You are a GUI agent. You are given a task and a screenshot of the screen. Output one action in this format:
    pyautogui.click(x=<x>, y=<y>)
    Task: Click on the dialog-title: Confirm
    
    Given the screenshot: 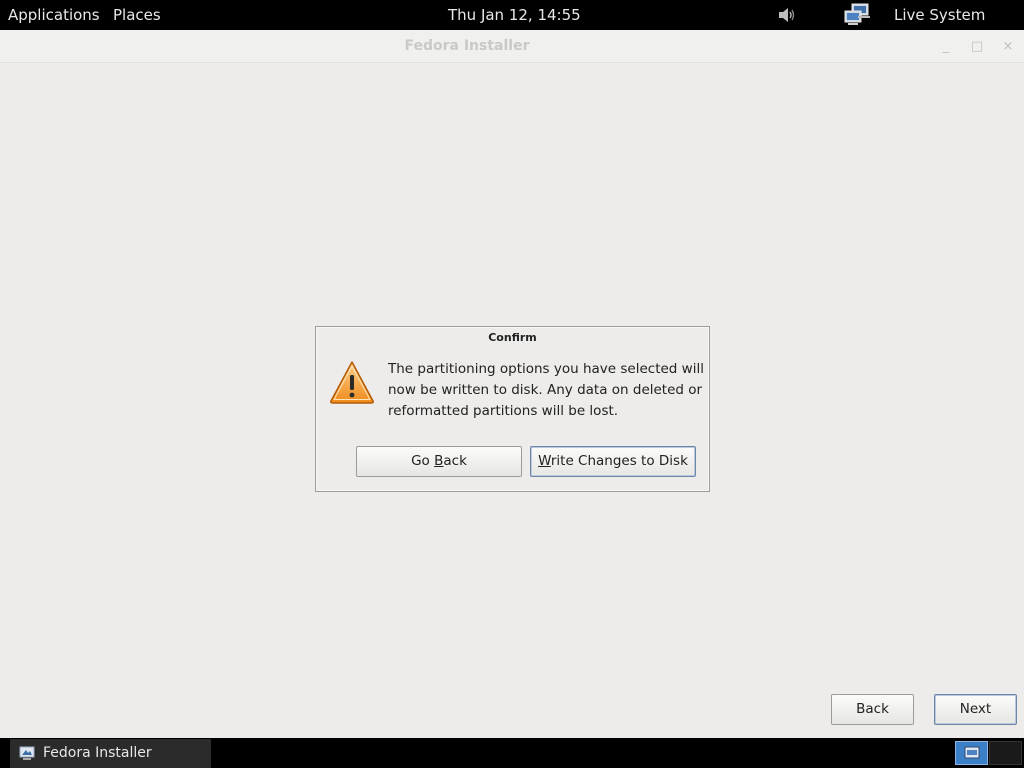 What is the action you would take?
    pyautogui.click(x=512, y=337)
    